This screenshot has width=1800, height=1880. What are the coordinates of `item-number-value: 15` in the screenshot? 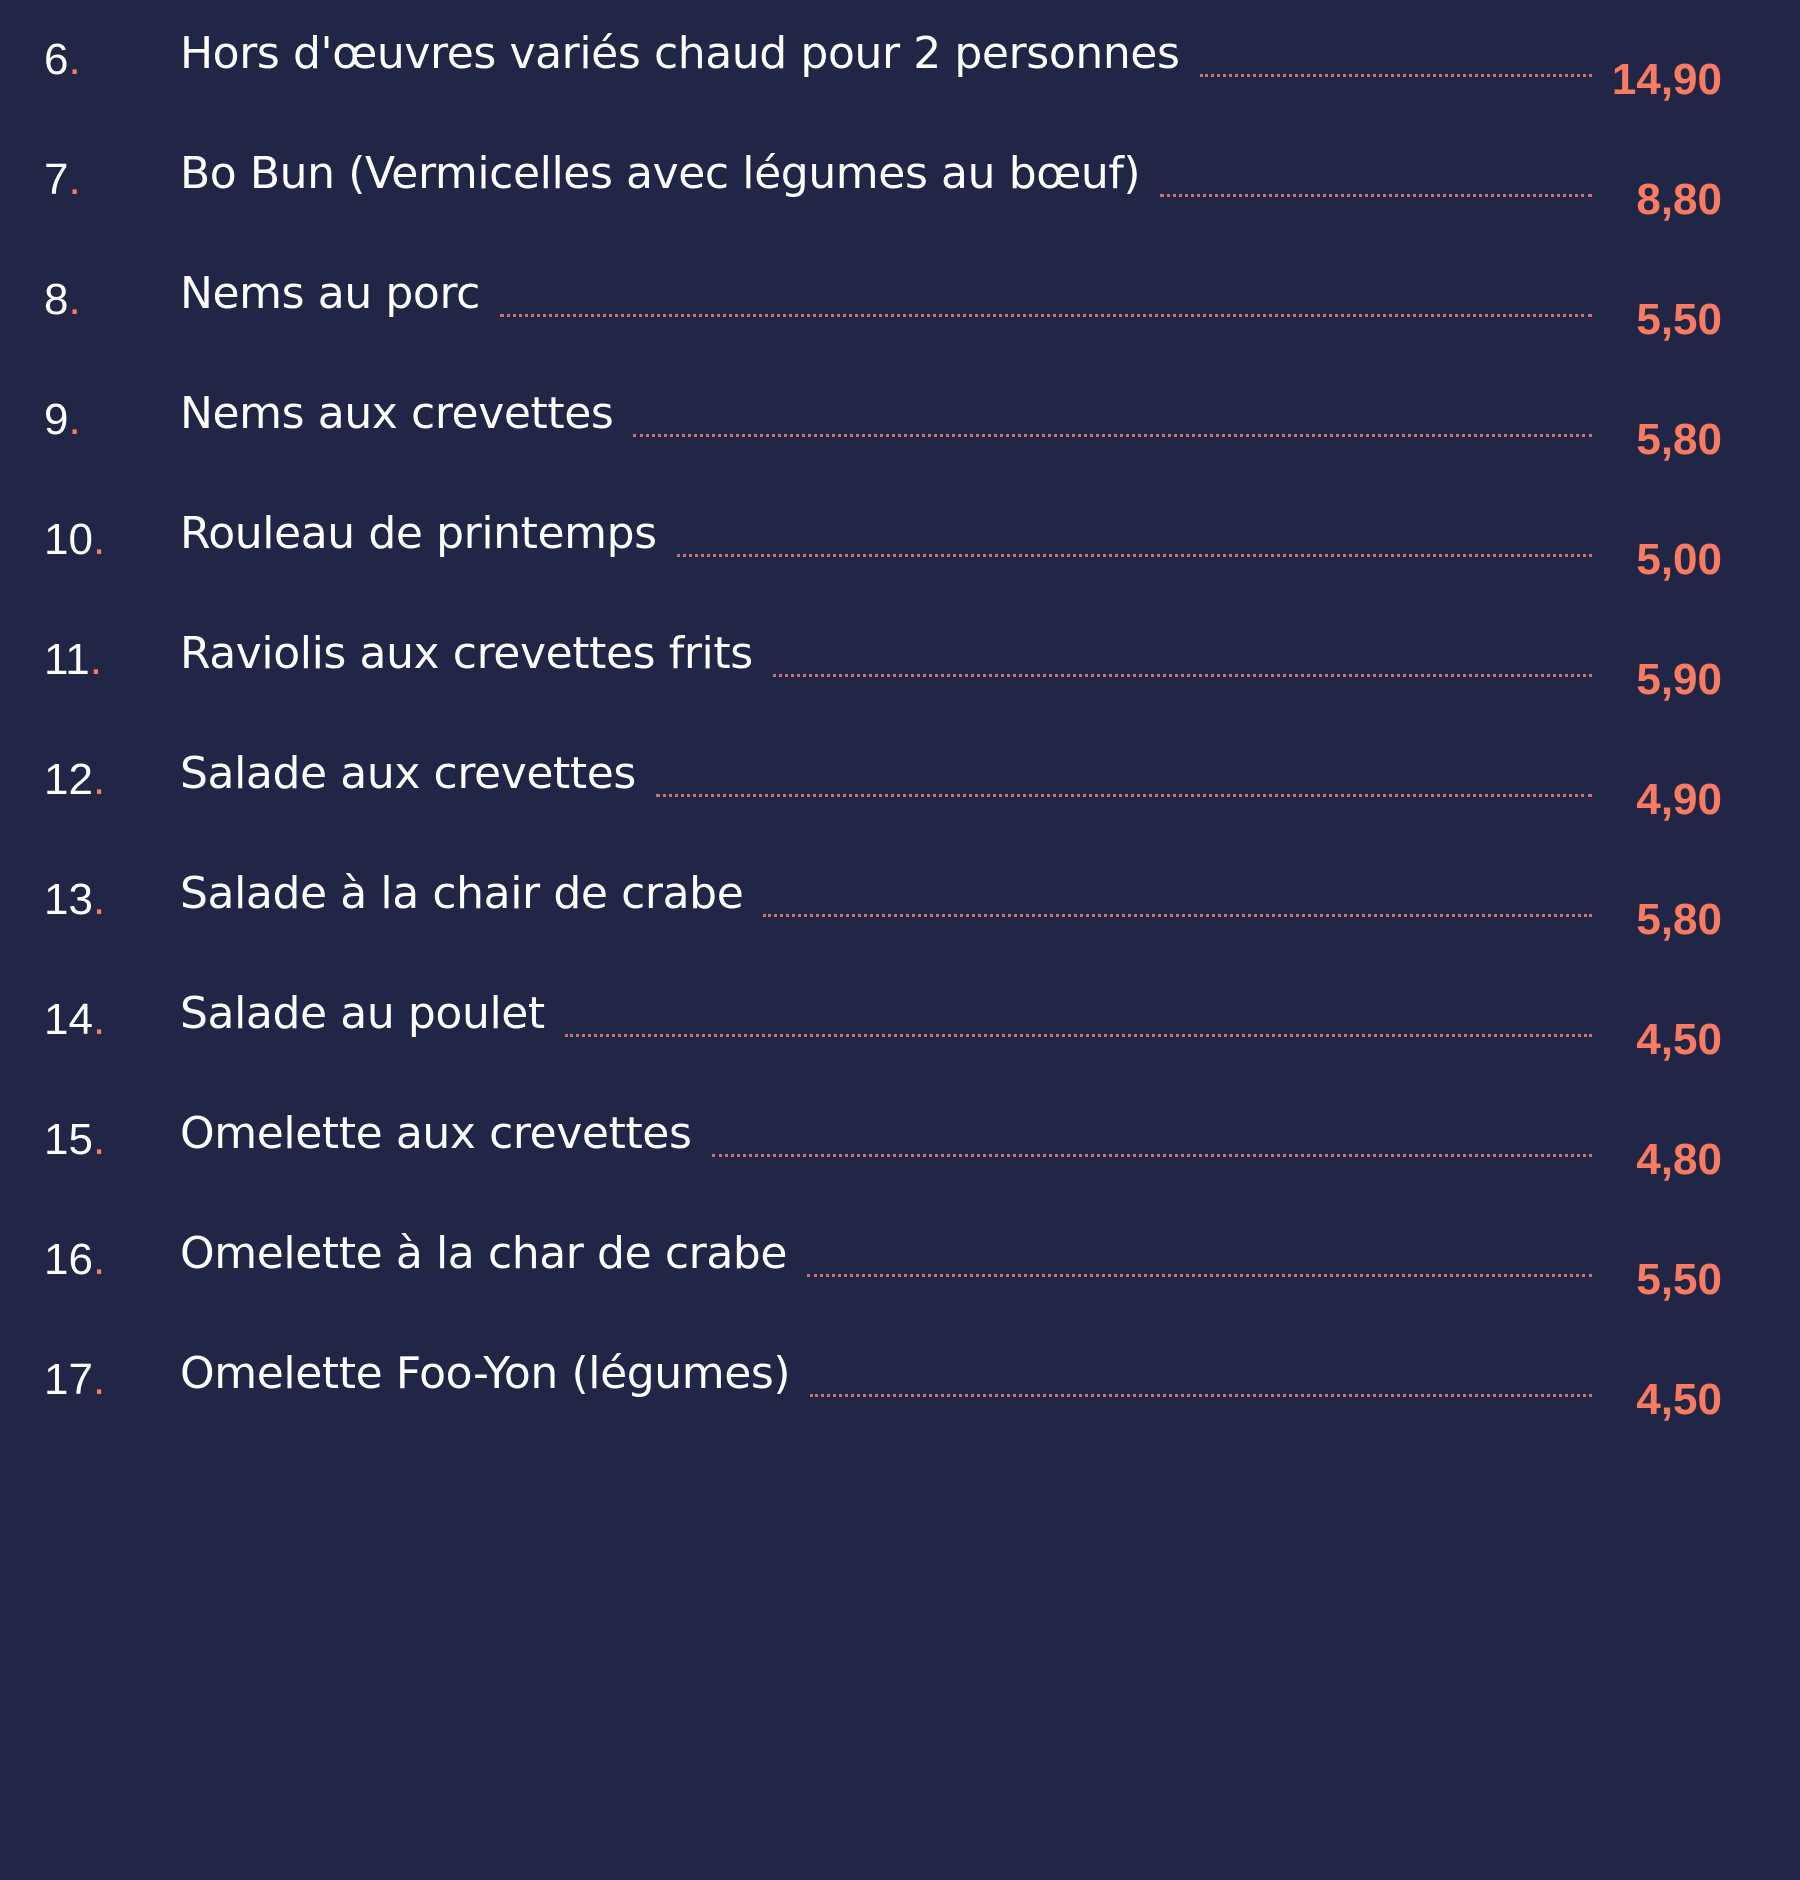 It's located at (68, 1139).